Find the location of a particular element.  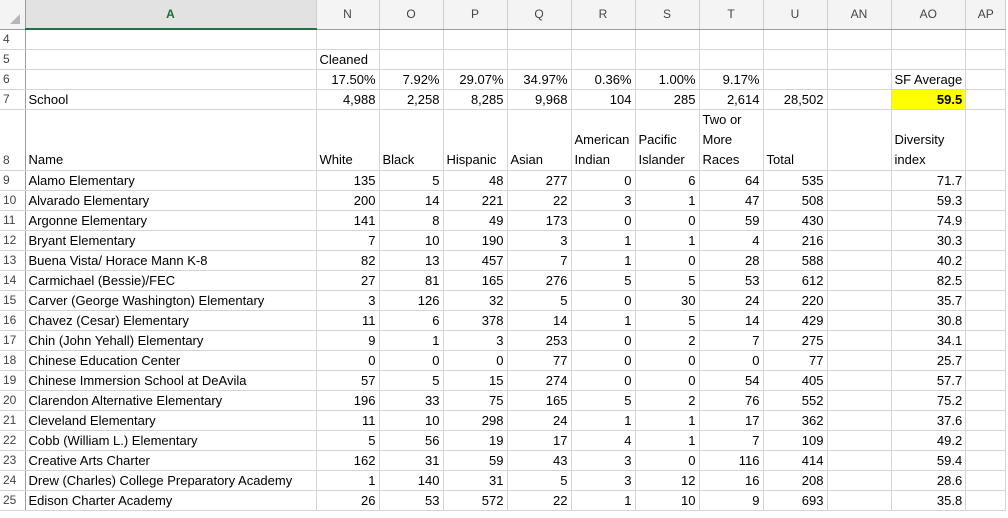

column-header-r: R is located at coordinates (603, 15).